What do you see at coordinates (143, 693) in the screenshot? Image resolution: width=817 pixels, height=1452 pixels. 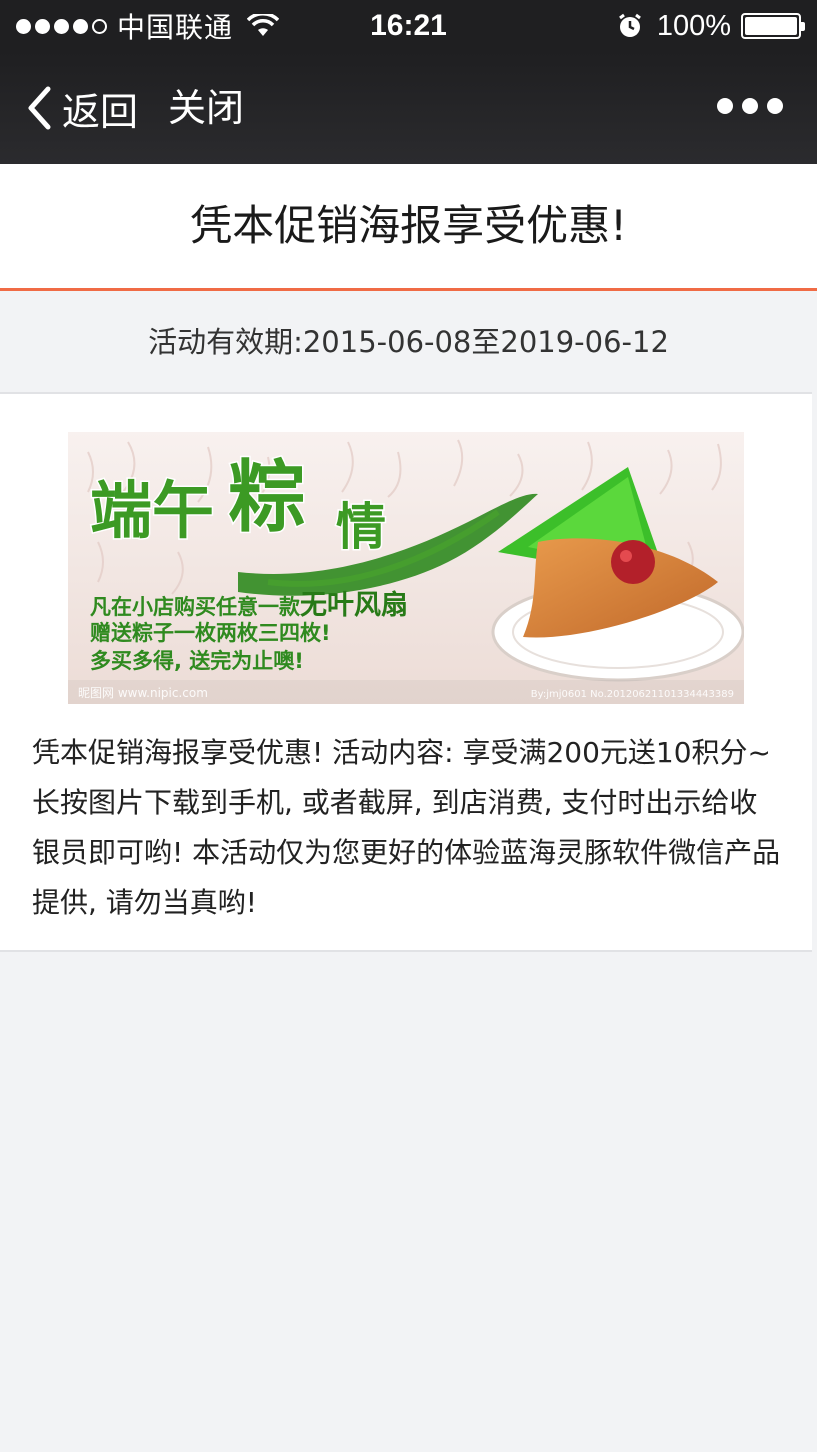 I see `poster-watermark-left: 昵图网 www.nipic.com` at bounding box center [143, 693].